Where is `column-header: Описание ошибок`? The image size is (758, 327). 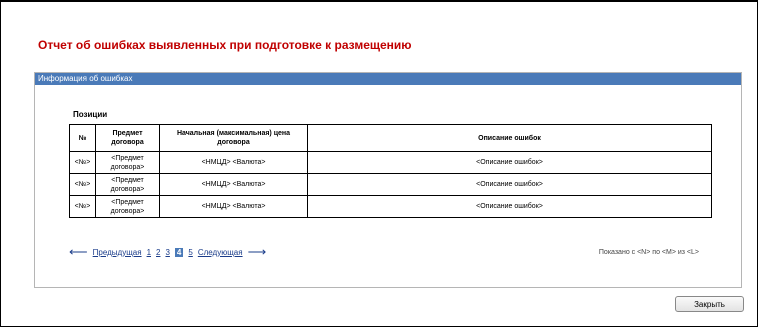 column-header: Описание ошибок is located at coordinates (509, 138).